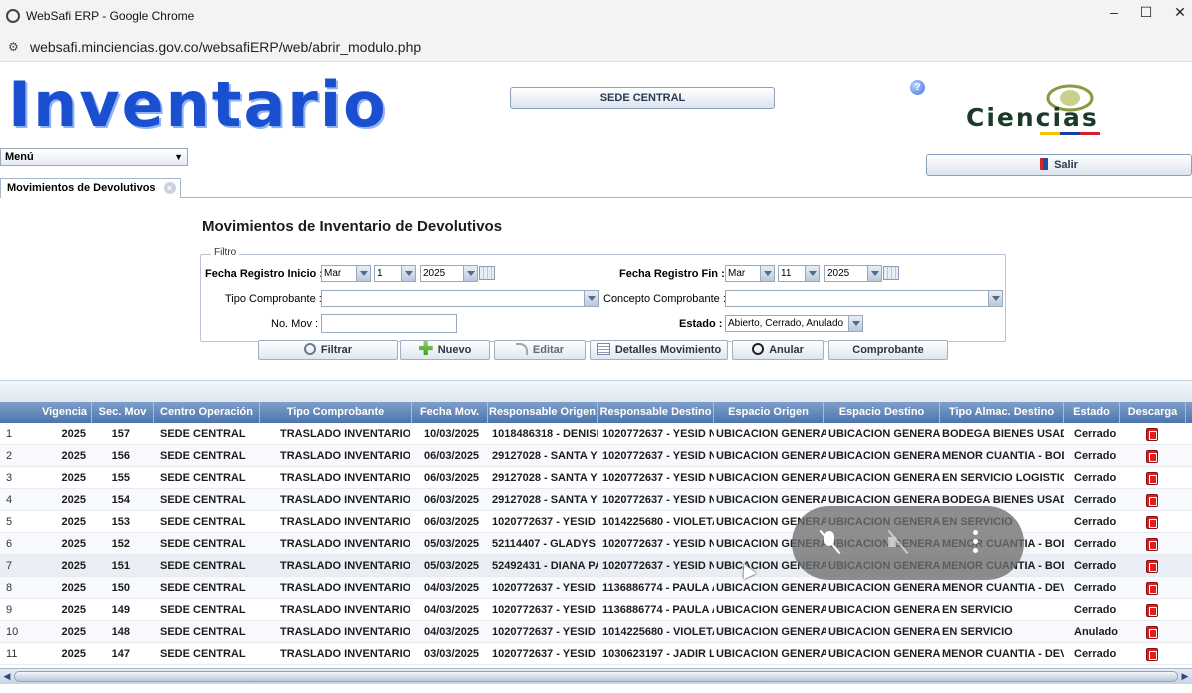  Describe the element at coordinates (389, 323) in the screenshot. I see `no-mov-input` at that location.